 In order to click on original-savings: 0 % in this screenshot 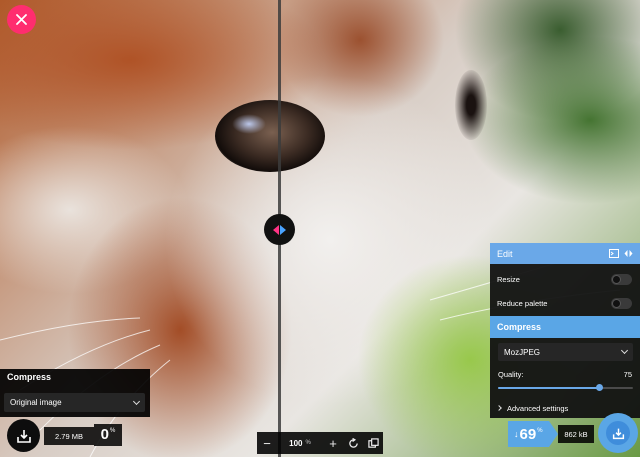, I will do `click(108, 435)`.